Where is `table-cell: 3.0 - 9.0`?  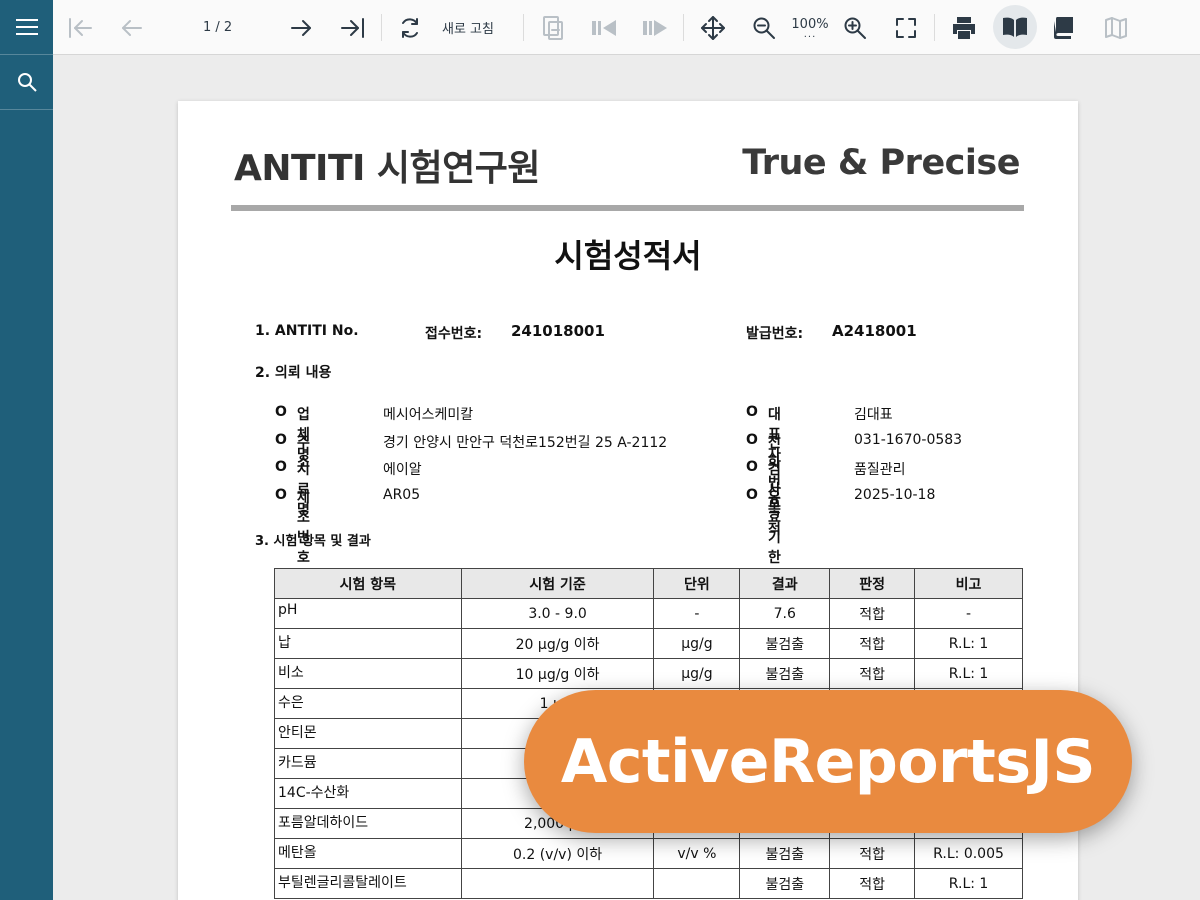
table-cell: 3.0 - 9.0 is located at coordinates (557, 613).